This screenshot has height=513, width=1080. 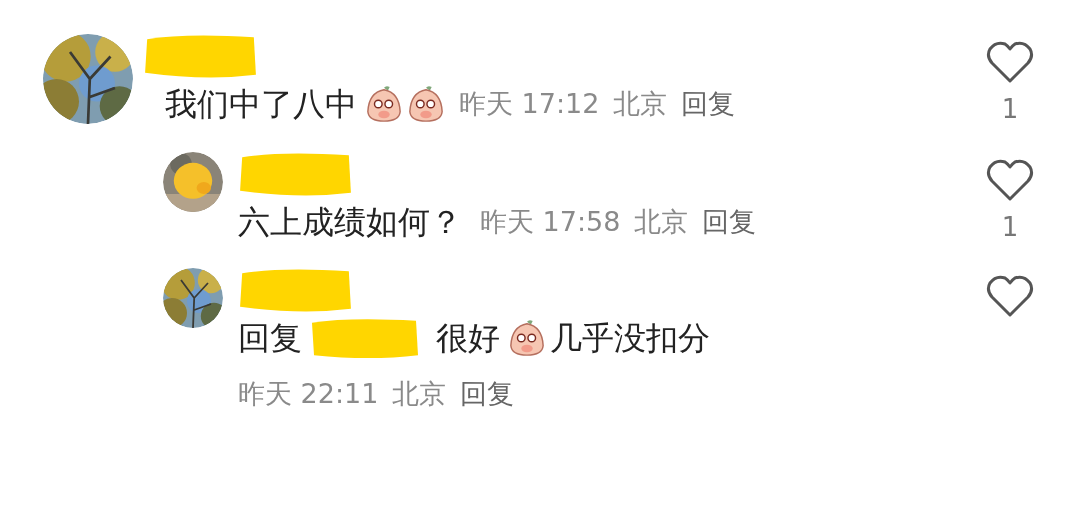 I want to click on comment-text: 回复, so click(x=270, y=338).